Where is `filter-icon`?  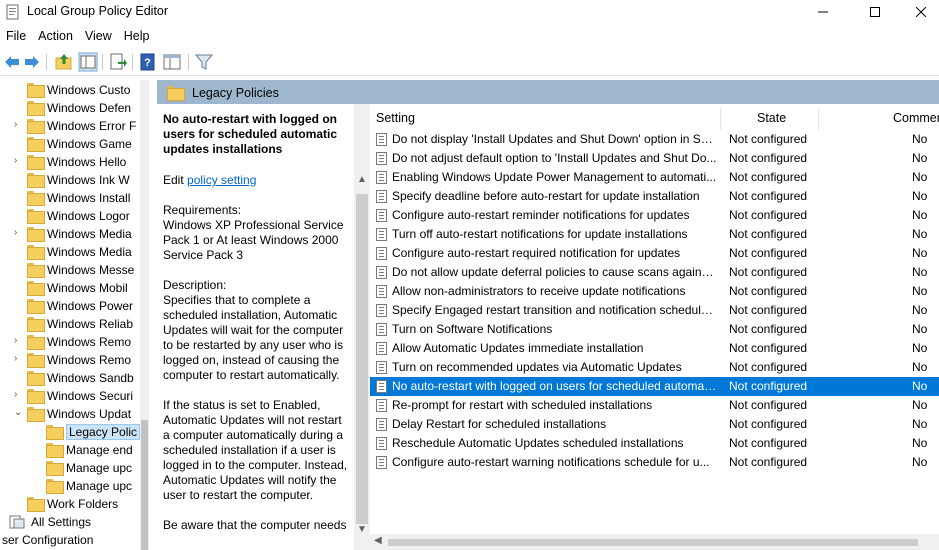
filter-icon is located at coordinates (204, 62).